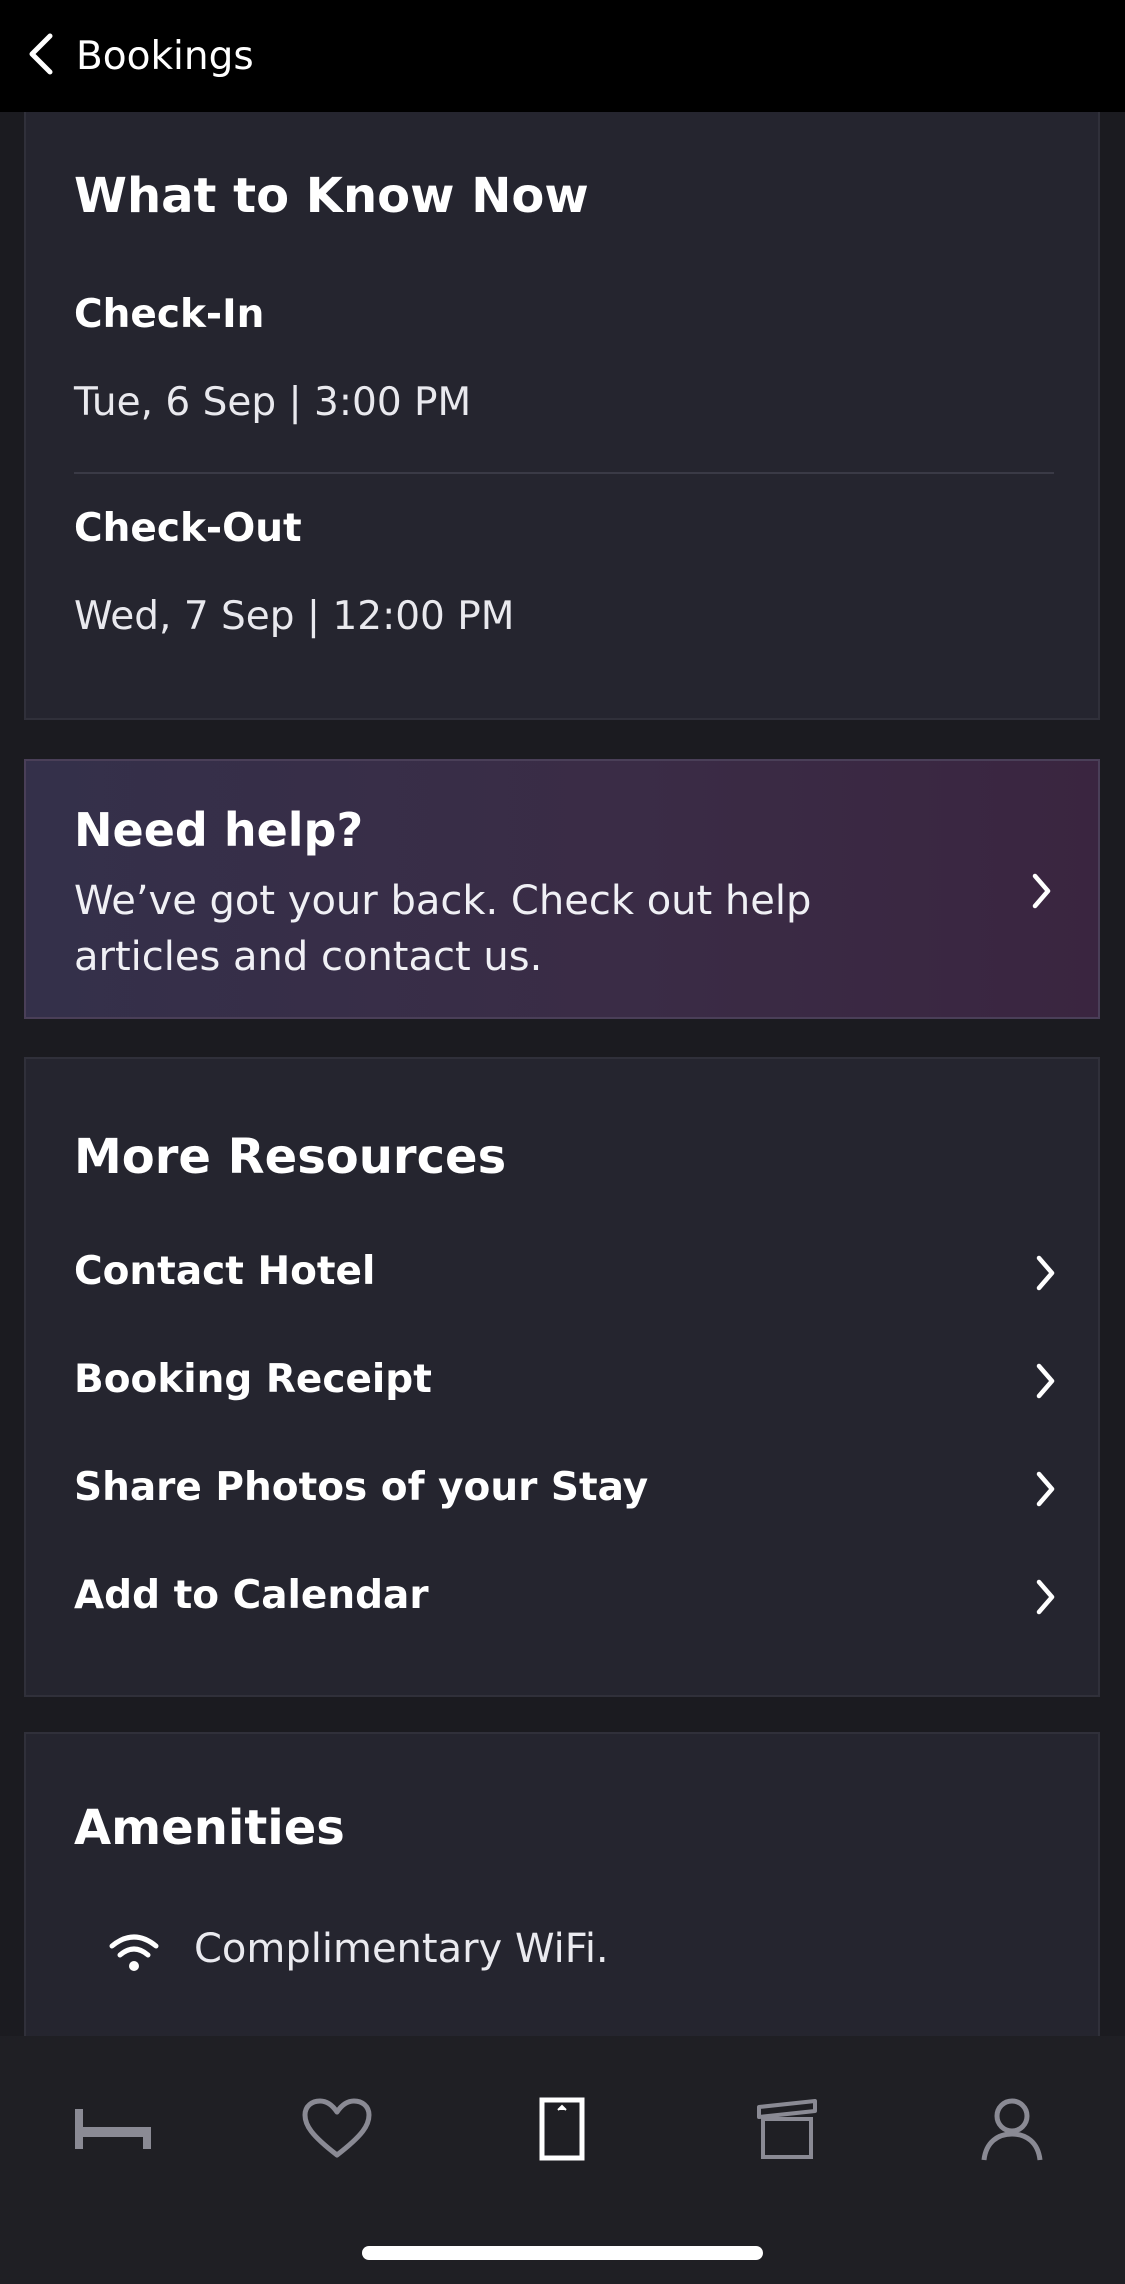 The width and height of the screenshot is (1125, 2284). Describe the element at coordinates (253, 1379) in the screenshot. I see `booking-receipt-label: Booking Receipt` at that location.